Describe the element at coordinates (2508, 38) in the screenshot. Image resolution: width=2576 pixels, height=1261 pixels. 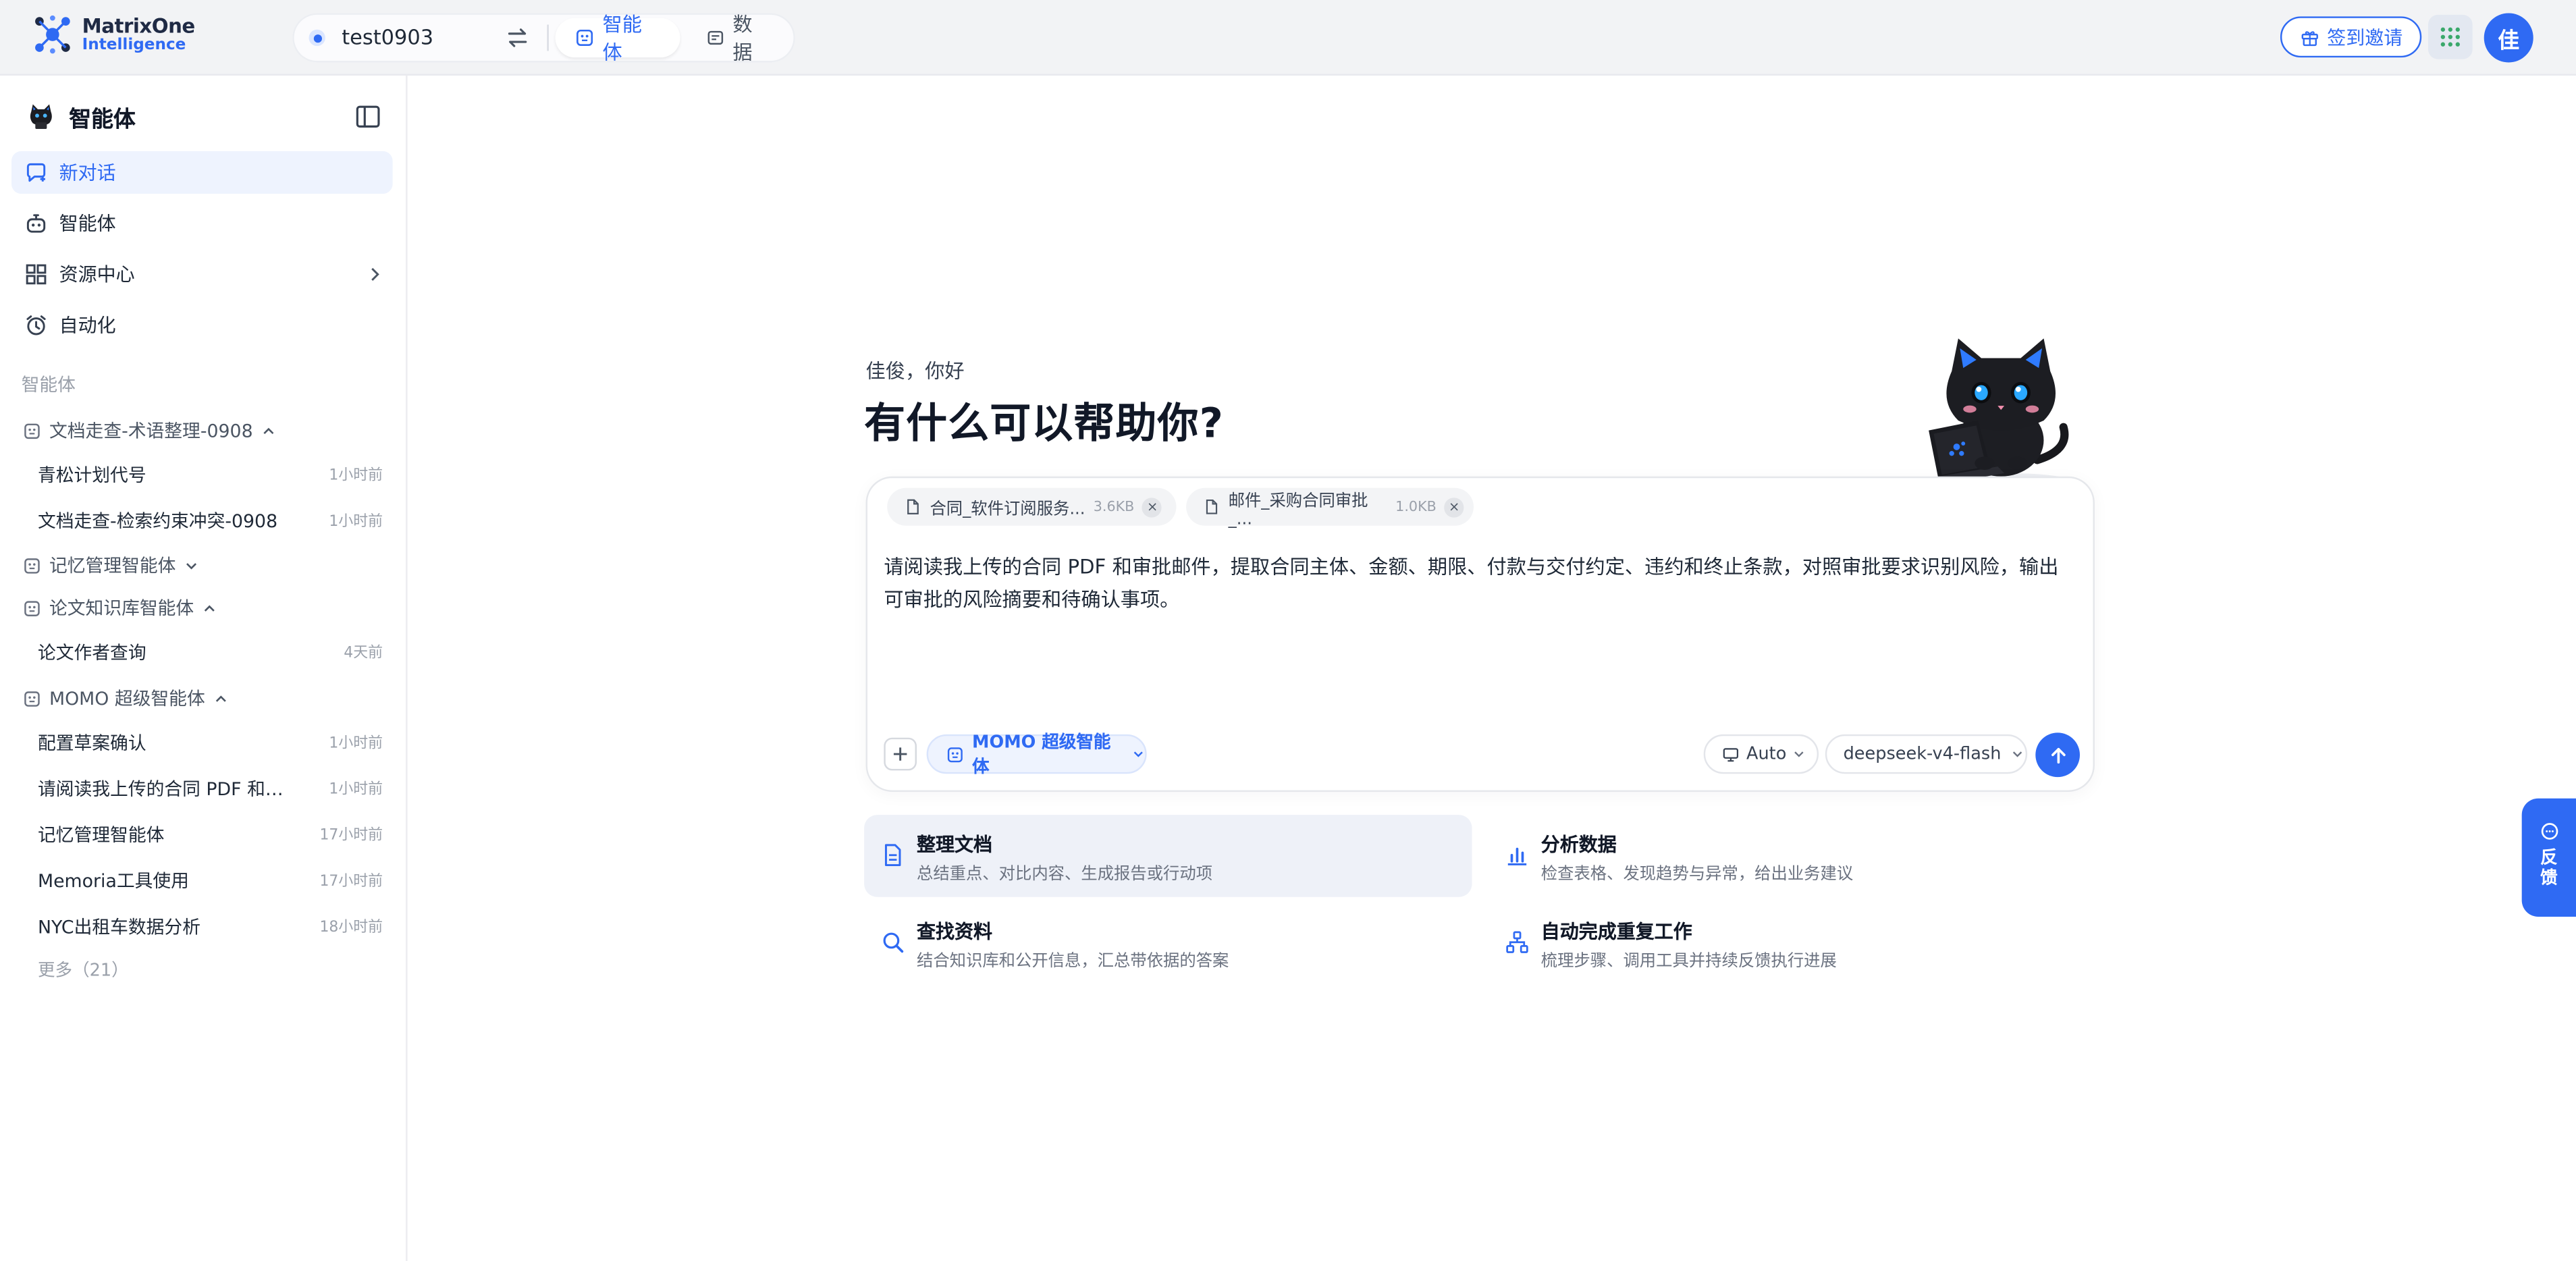
I see `user-avatar: 佳` at that location.